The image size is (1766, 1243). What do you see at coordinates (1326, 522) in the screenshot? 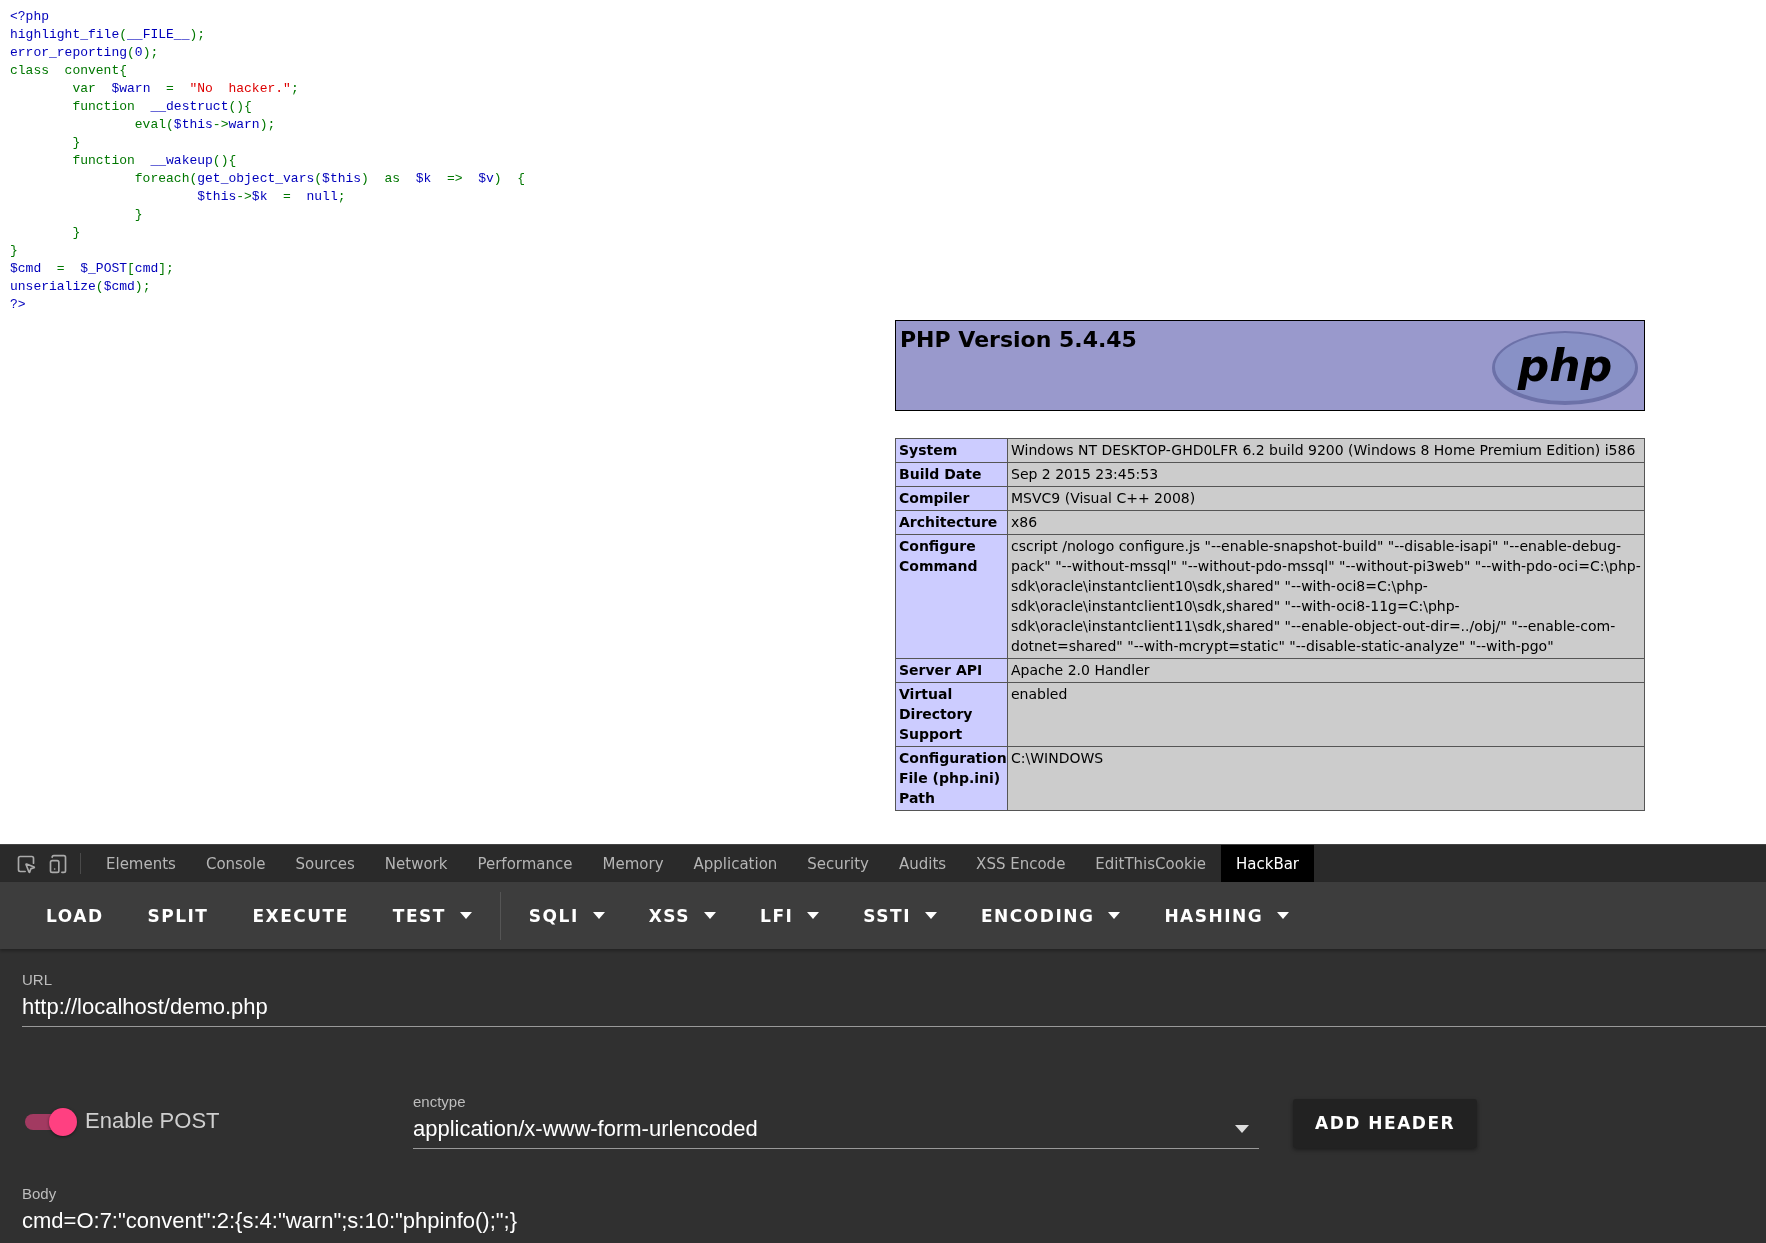
I see `info-value: x86` at bounding box center [1326, 522].